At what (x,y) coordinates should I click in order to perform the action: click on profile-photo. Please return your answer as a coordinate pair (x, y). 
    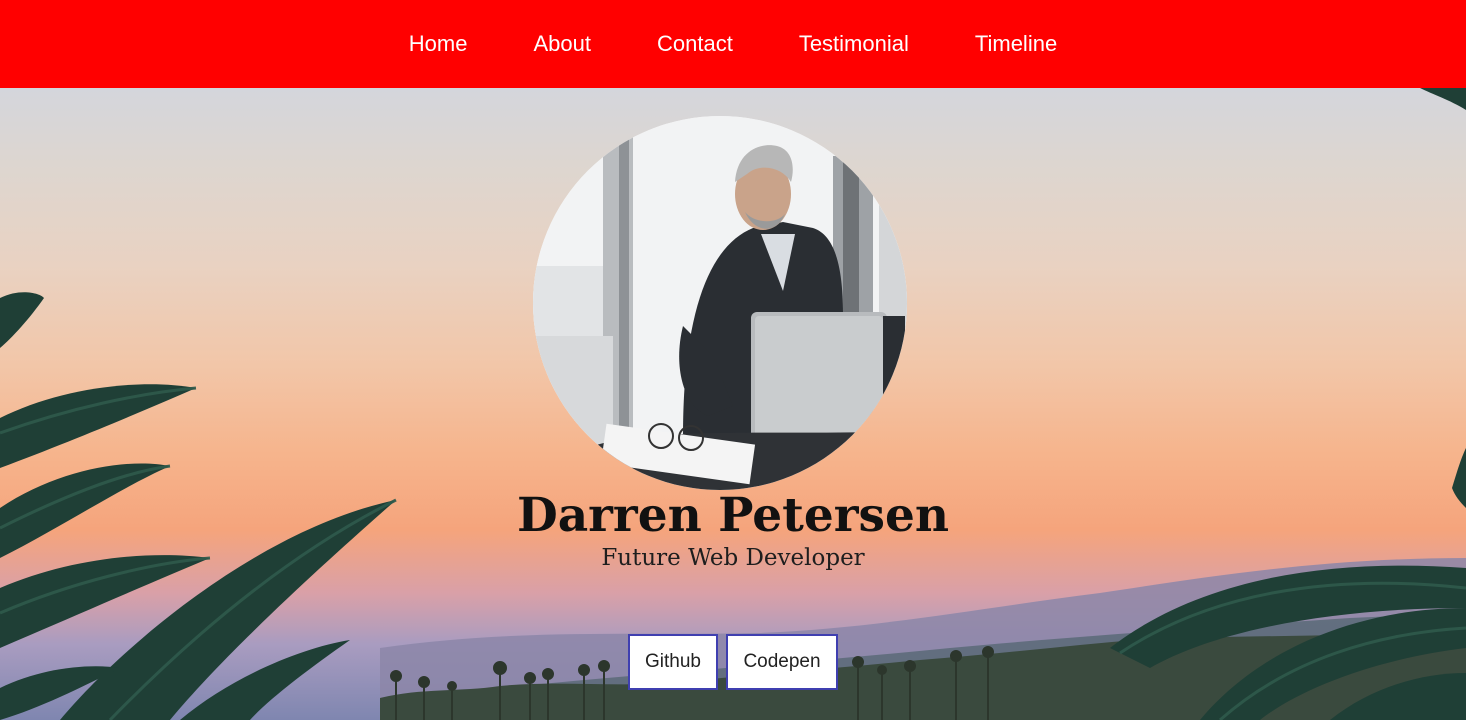
    Looking at the image, I should click on (720, 303).